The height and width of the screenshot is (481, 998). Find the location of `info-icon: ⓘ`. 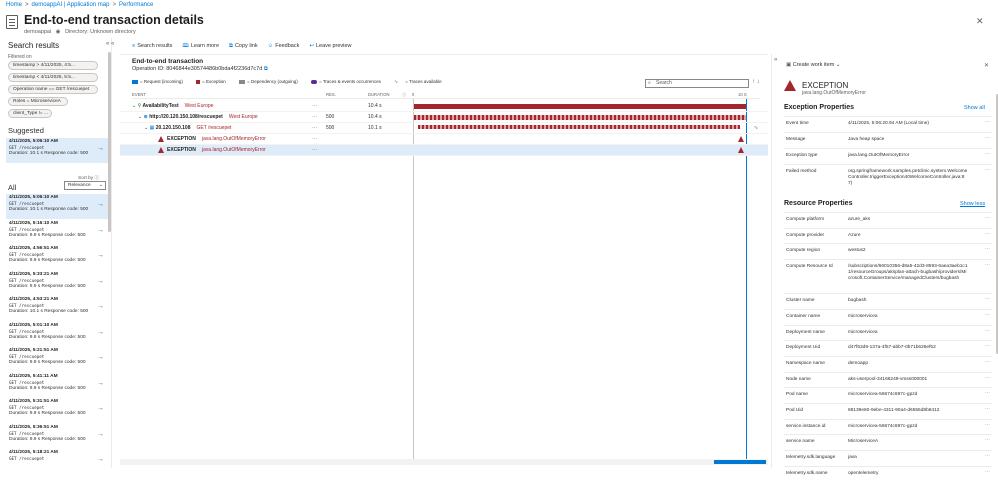

info-icon: ⓘ is located at coordinates (404, 95).